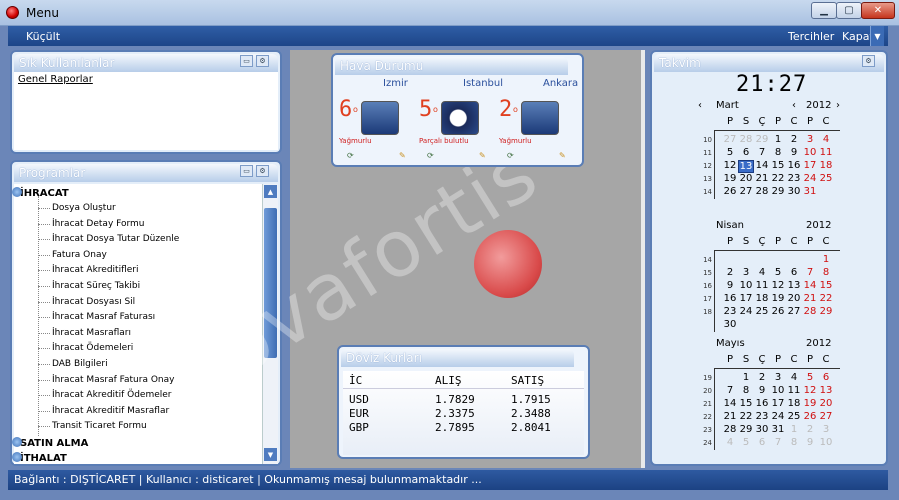 The image size is (899, 500). I want to click on scroll-up-icon: ▲, so click(270, 191).